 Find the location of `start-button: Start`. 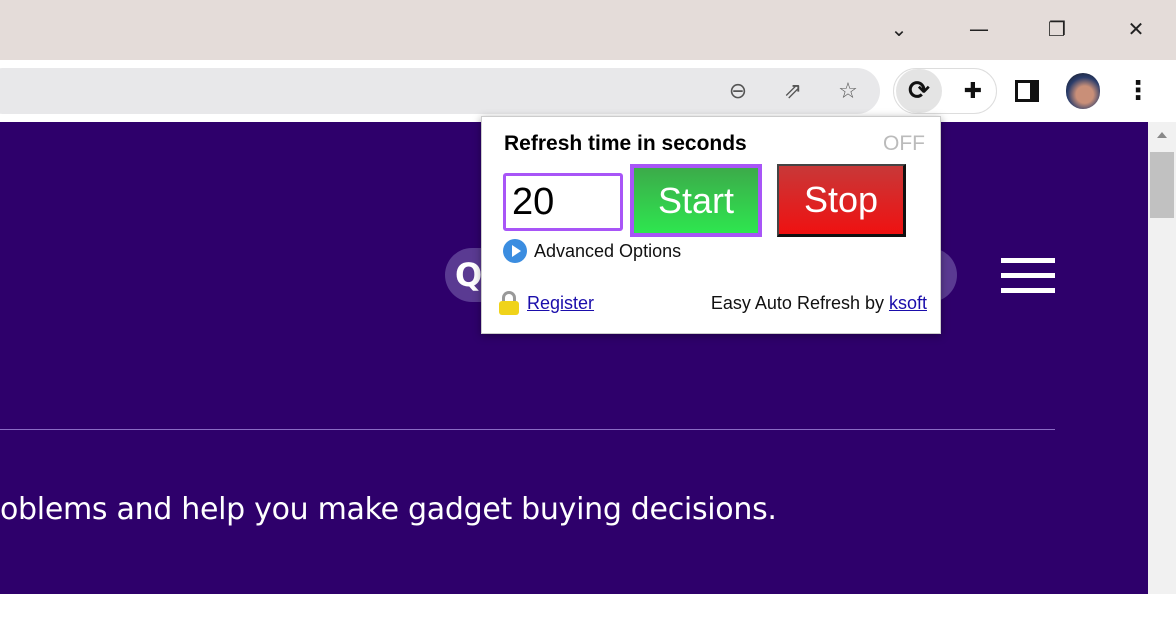

start-button: Start is located at coordinates (696, 200).